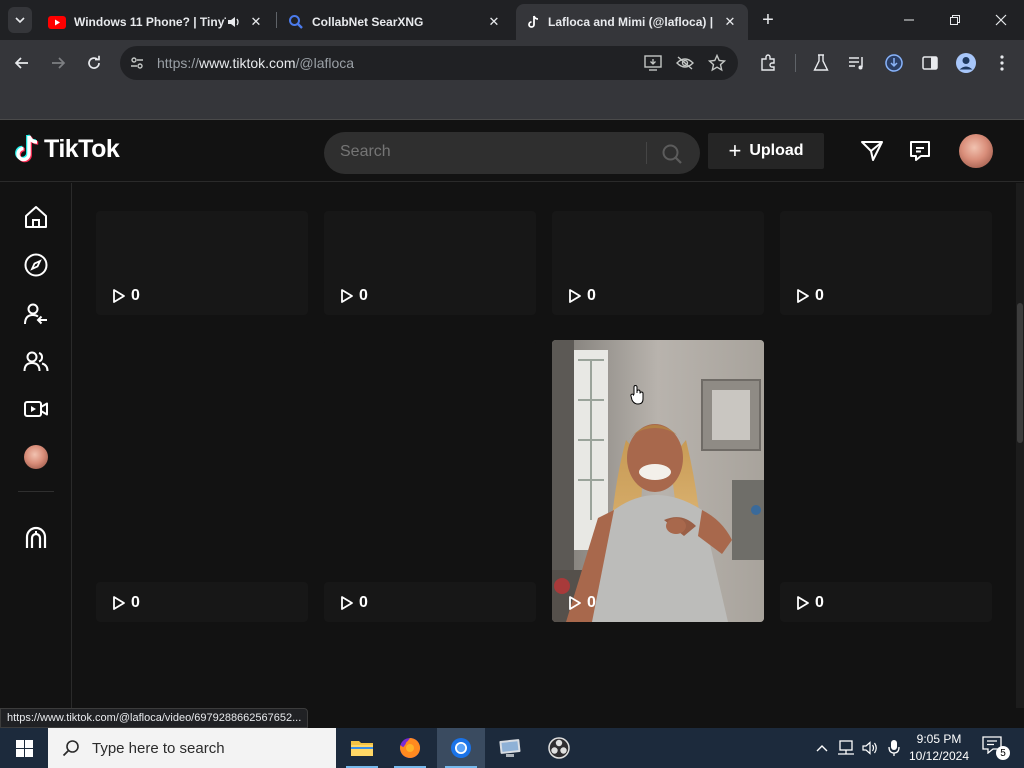  Describe the element at coordinates (1001, 20) in the screenshot. I see `close-window-button` at that location.